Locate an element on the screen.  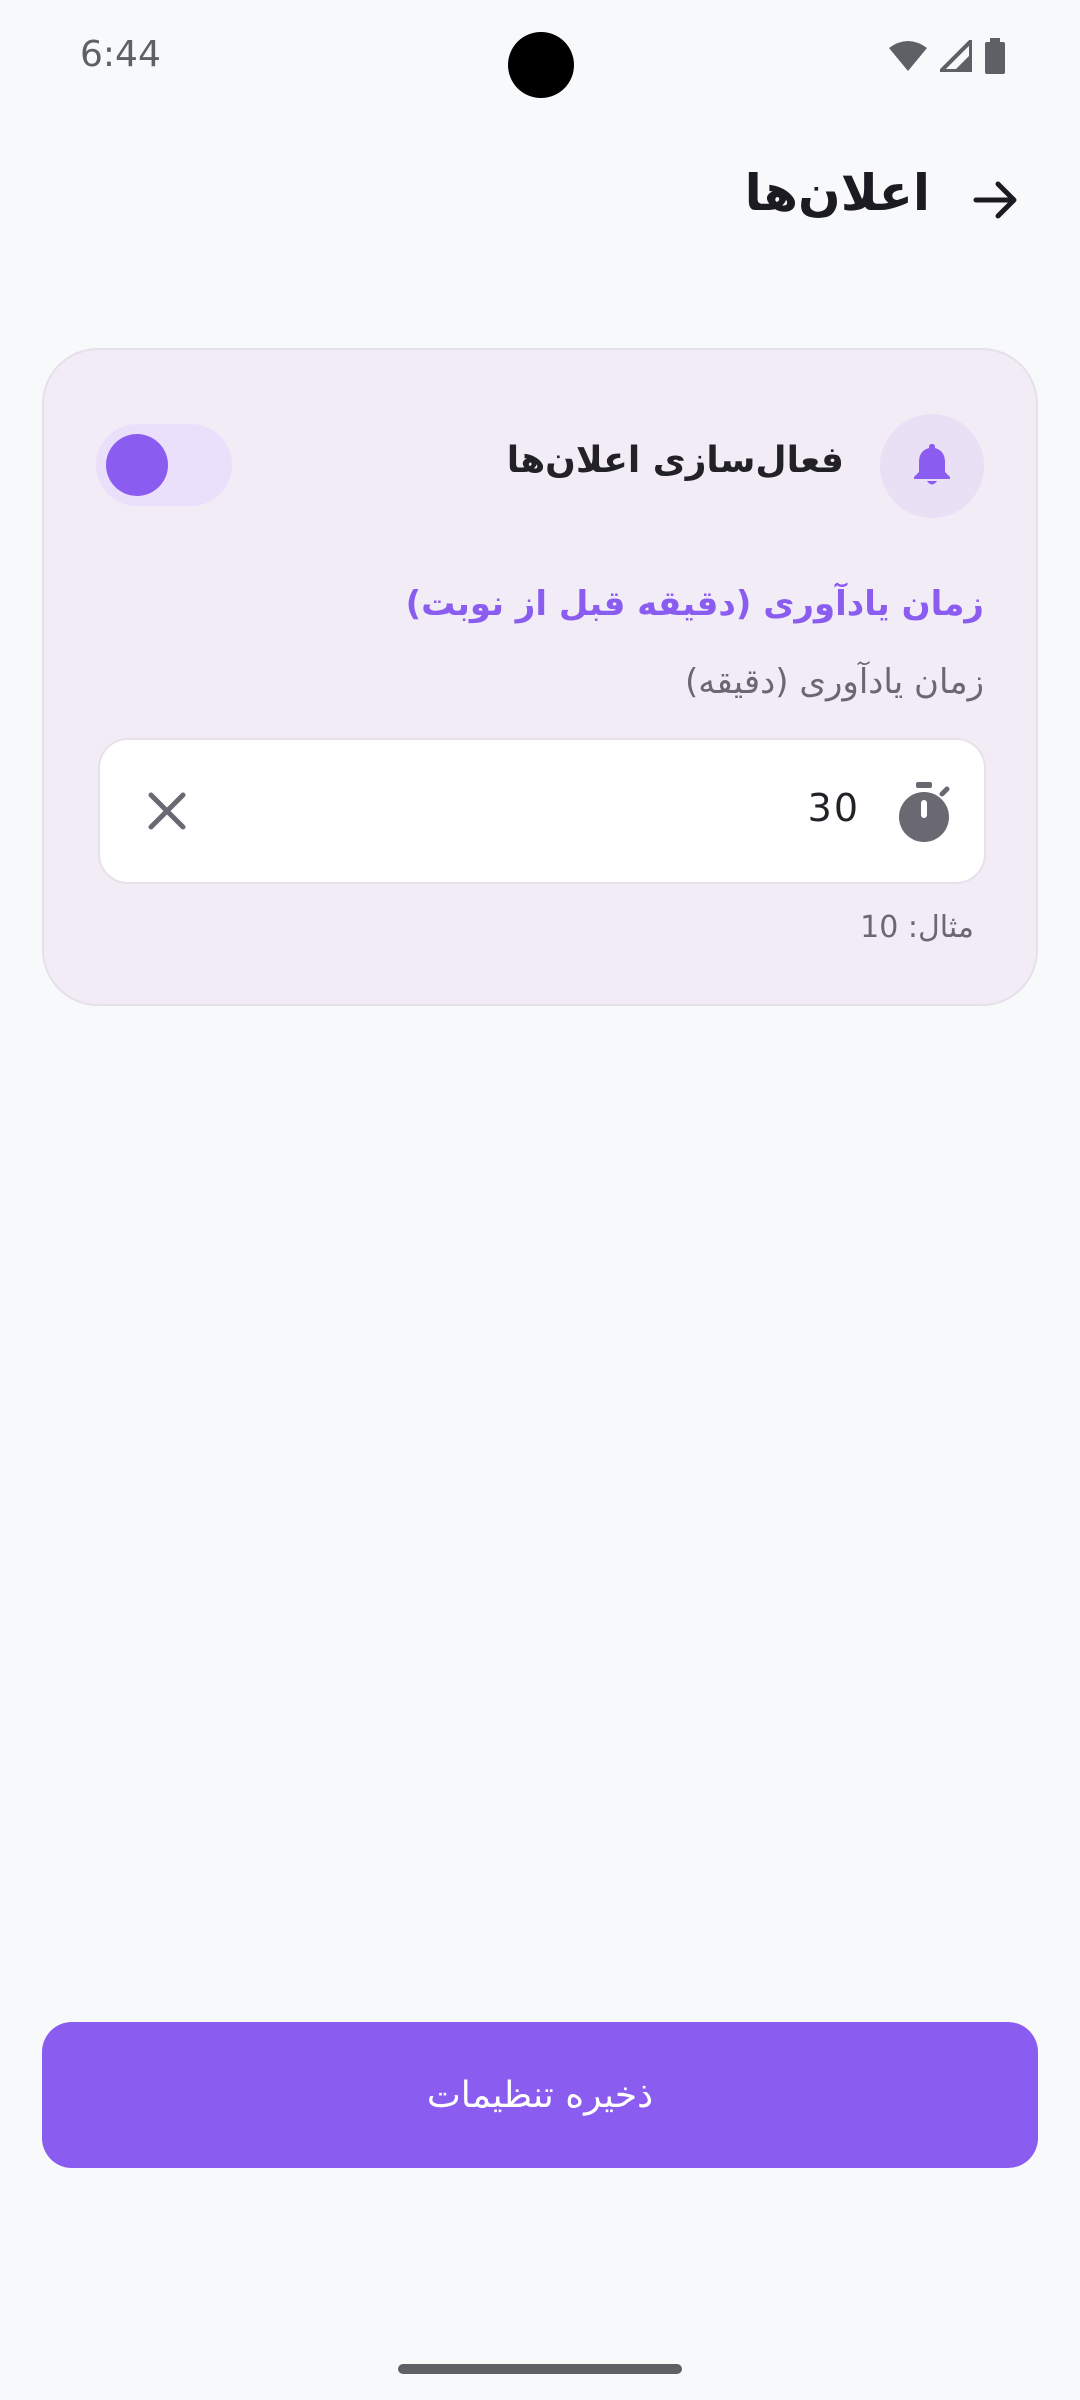
reminder-field-label: زمان یادآوری (دقیقه) is located at coordinates (834, 682).